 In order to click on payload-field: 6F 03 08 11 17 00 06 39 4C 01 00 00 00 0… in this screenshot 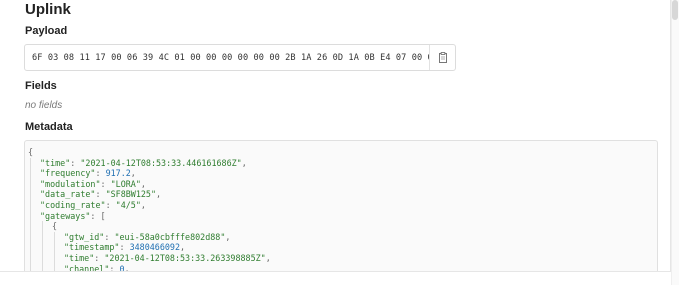, I will do `click(240, 57)`.